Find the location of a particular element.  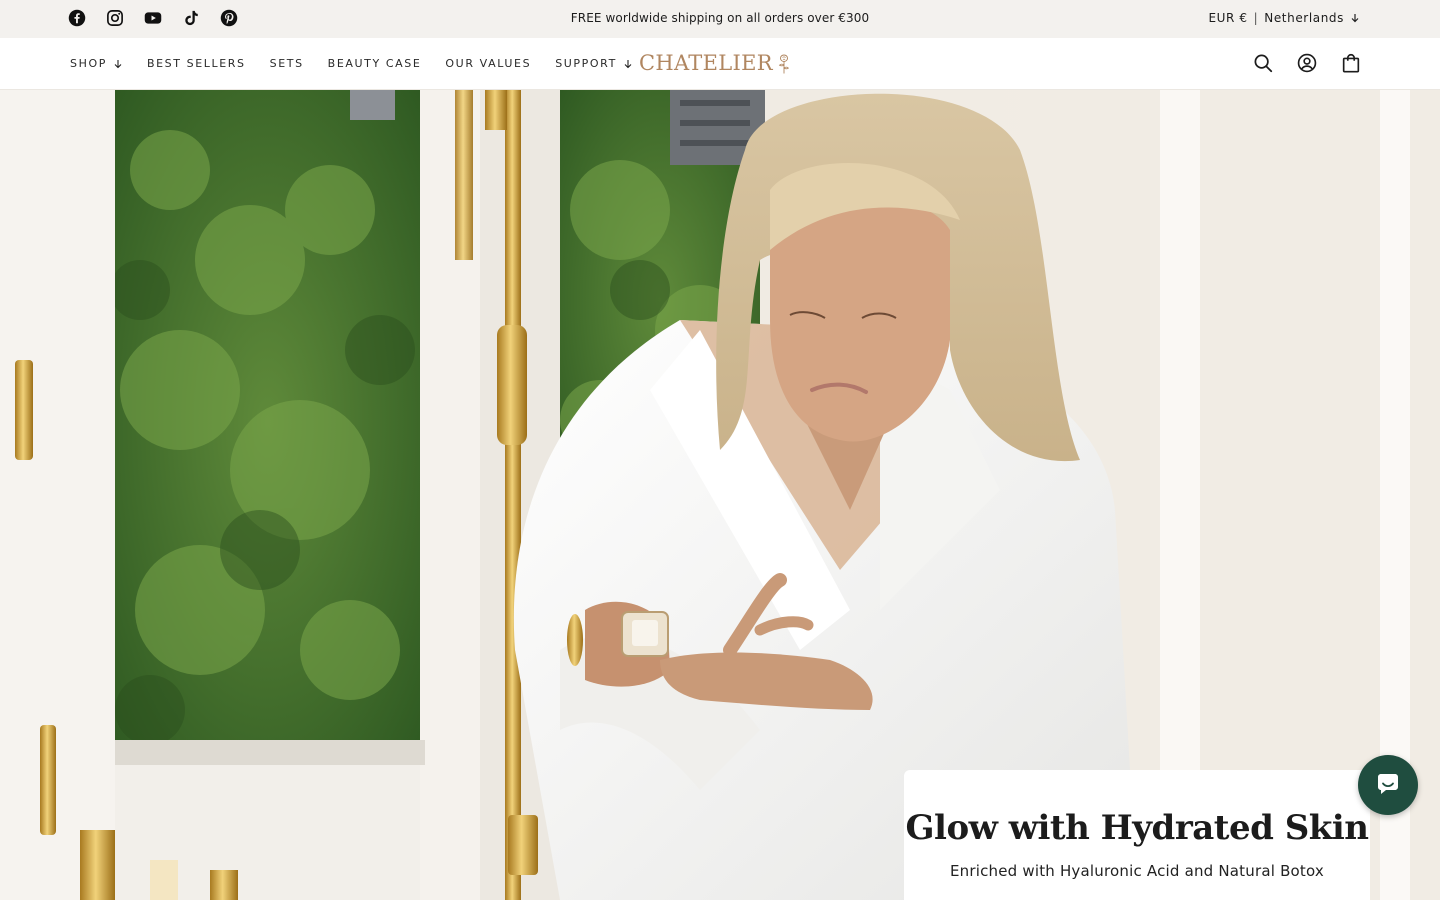

nav-beauty-case: BEAUTY CASE is located at coordinates (375, 63).